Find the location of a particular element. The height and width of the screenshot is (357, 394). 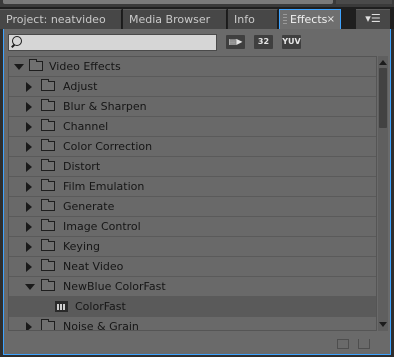

tab-media-browser: Media Browser is located at coordinates (175, 19).